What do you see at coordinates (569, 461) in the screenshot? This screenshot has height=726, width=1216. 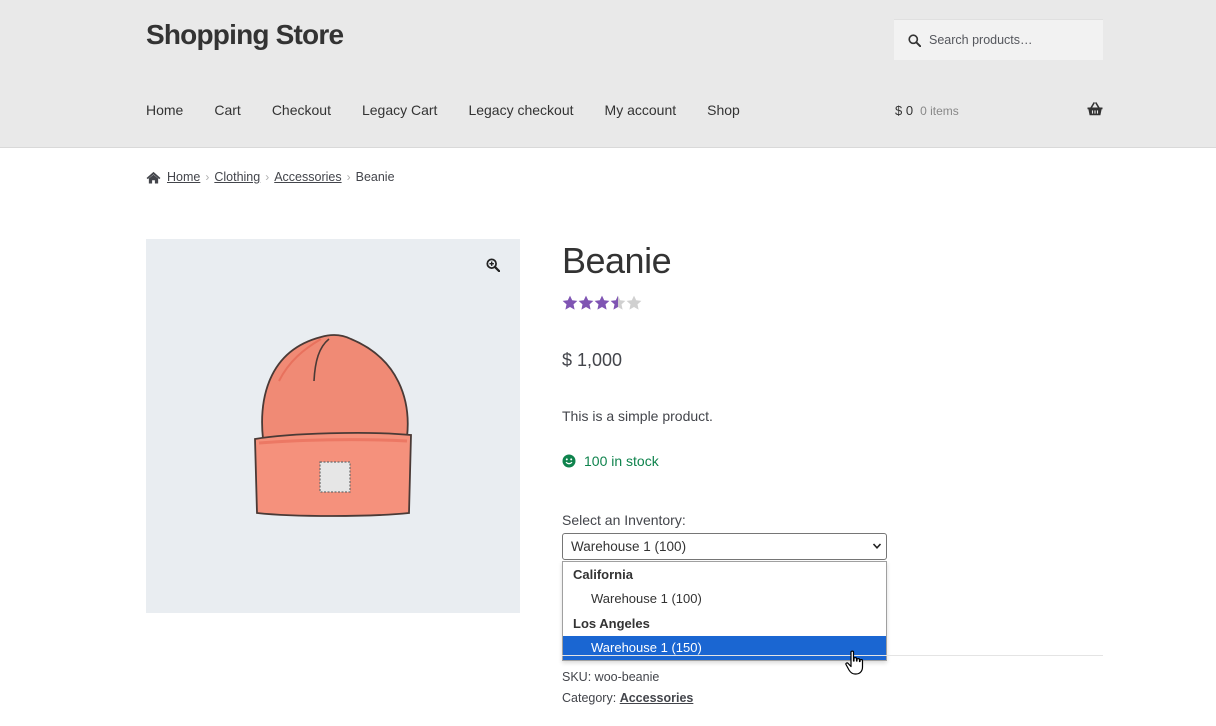 I see `smile-icon` at bounding box center [569, 461].